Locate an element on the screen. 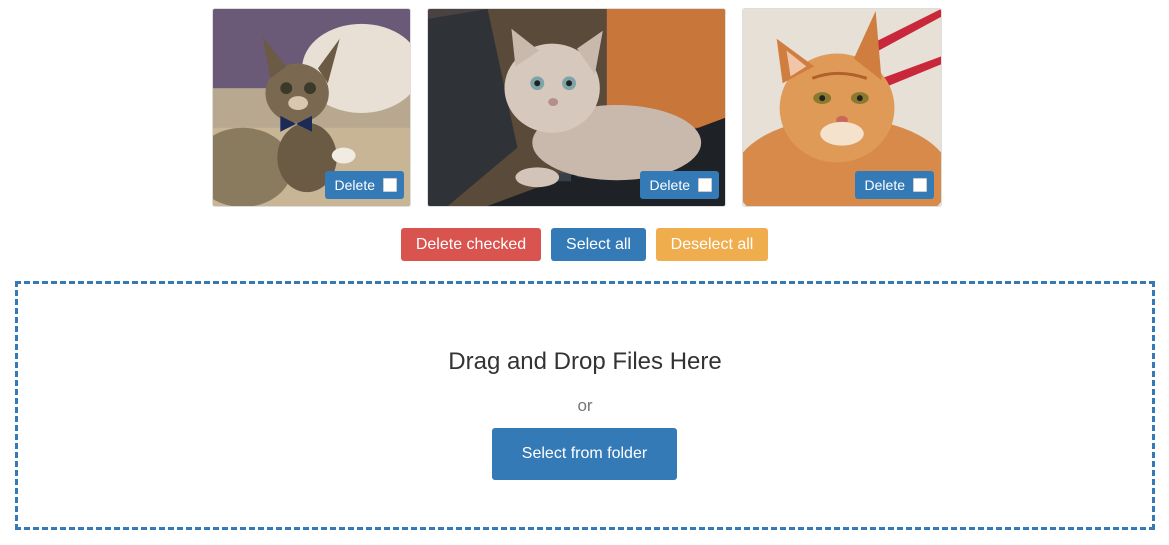  image-thumbnail-3: Delete is located at coordinates (842, 107).